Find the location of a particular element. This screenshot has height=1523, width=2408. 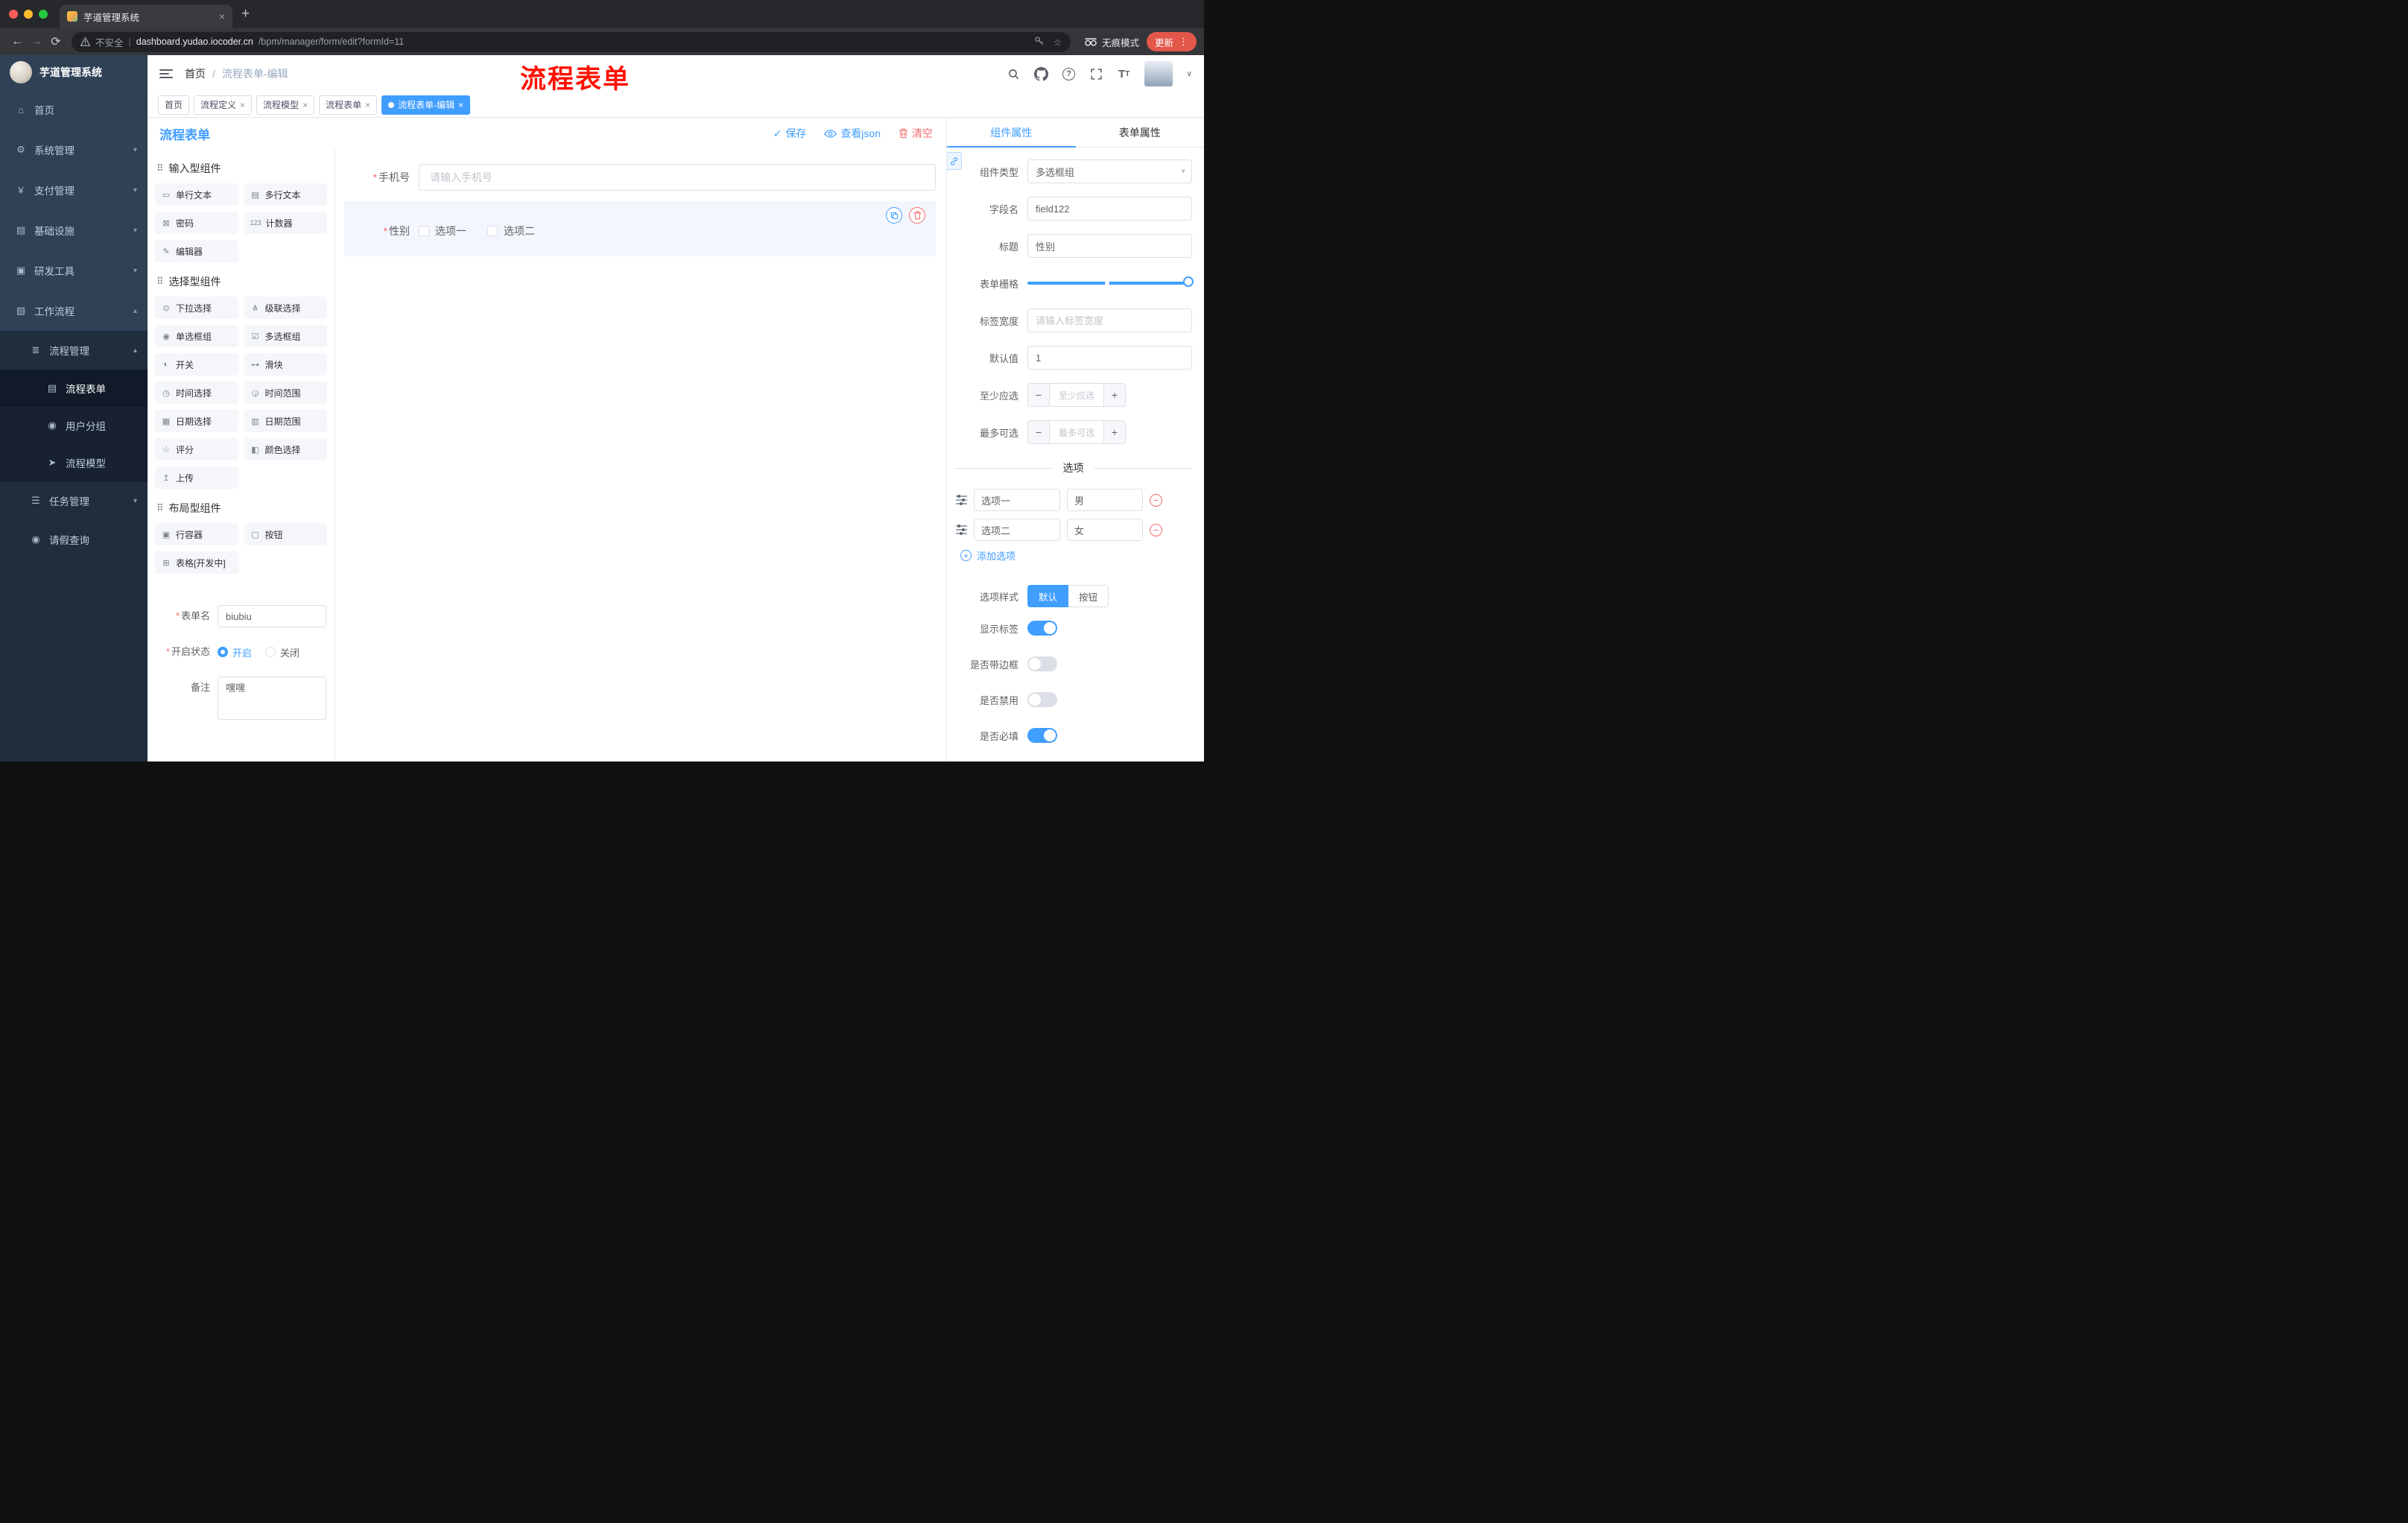

browser-tab: 芋道管理系统 × is located at coordinates (146, 16).